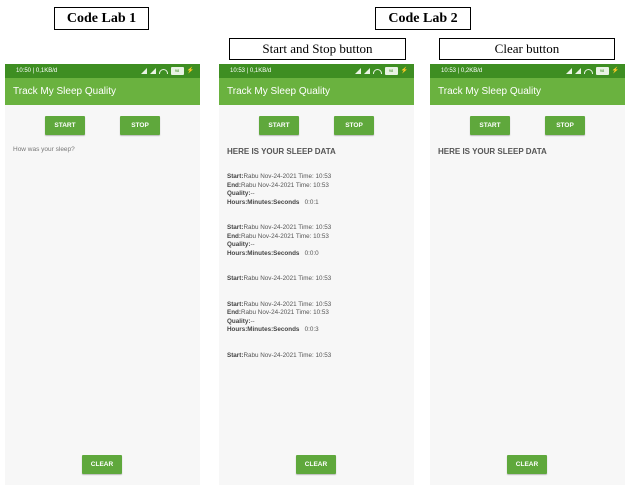 Image resolution: width=632 pixels, height=489 pixels. I want to click on status-time: 10:53 | 0,2KB/d, so click(462, 71).